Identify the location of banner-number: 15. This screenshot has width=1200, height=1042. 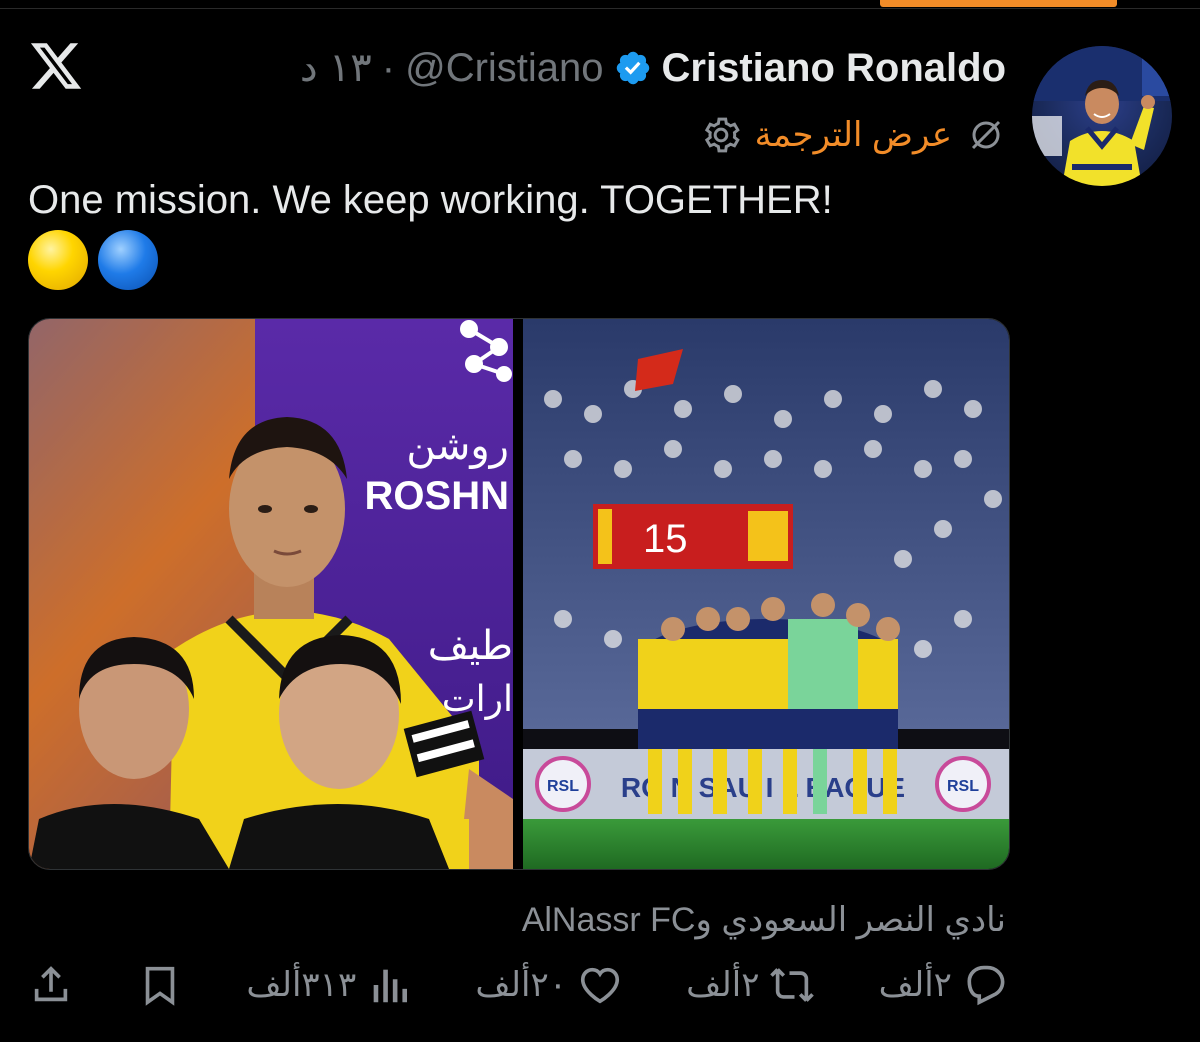
(665, 539).